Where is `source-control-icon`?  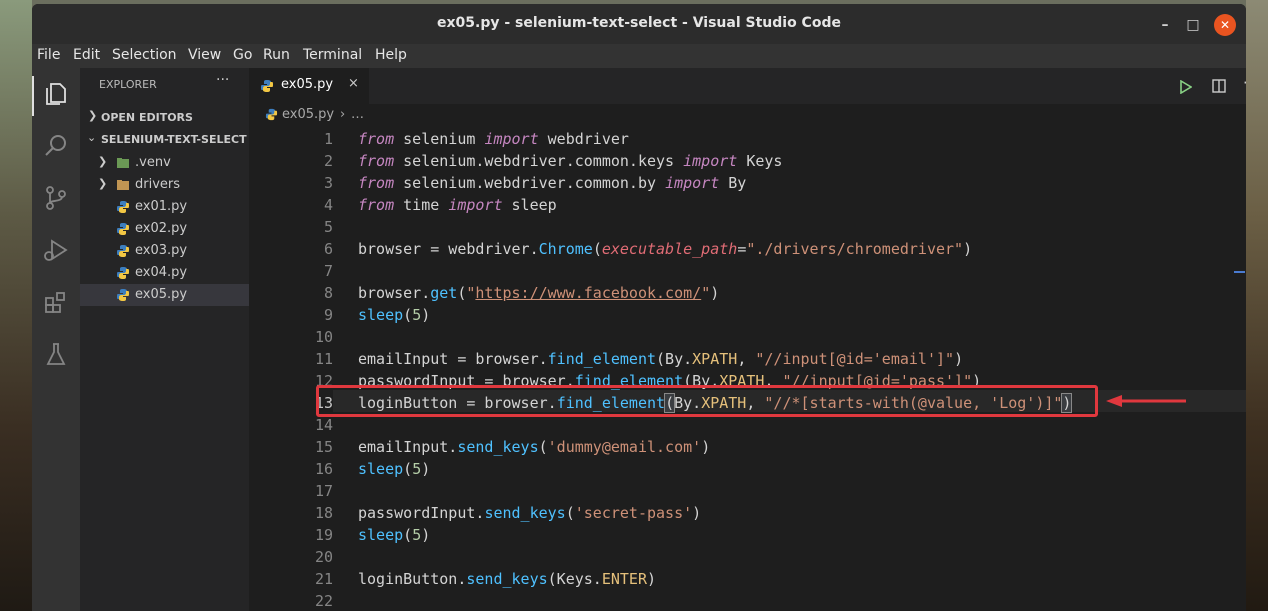
source-control-icon is located at coordinates (56, 198).